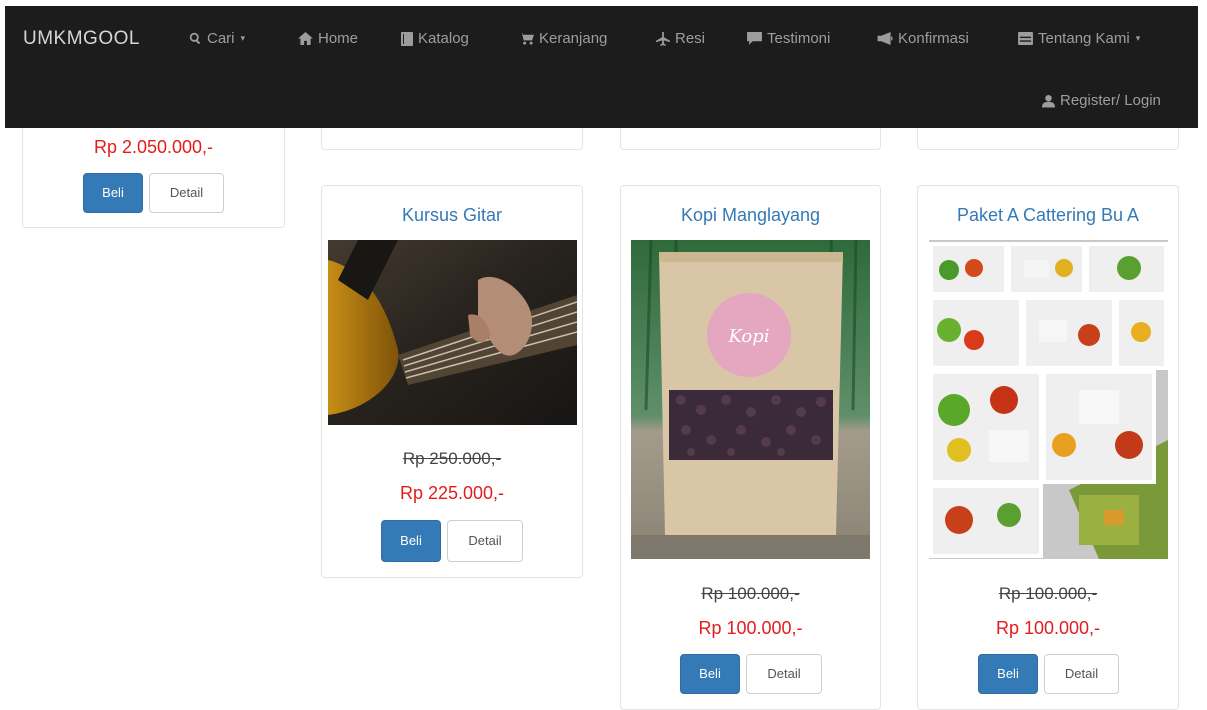 This screenshot has width=1207, height=710. What do you see at coordinates (452, 493) in the screenshot?
I see `price-new: Rp 225.000,-` at bounding box center [452, 493].